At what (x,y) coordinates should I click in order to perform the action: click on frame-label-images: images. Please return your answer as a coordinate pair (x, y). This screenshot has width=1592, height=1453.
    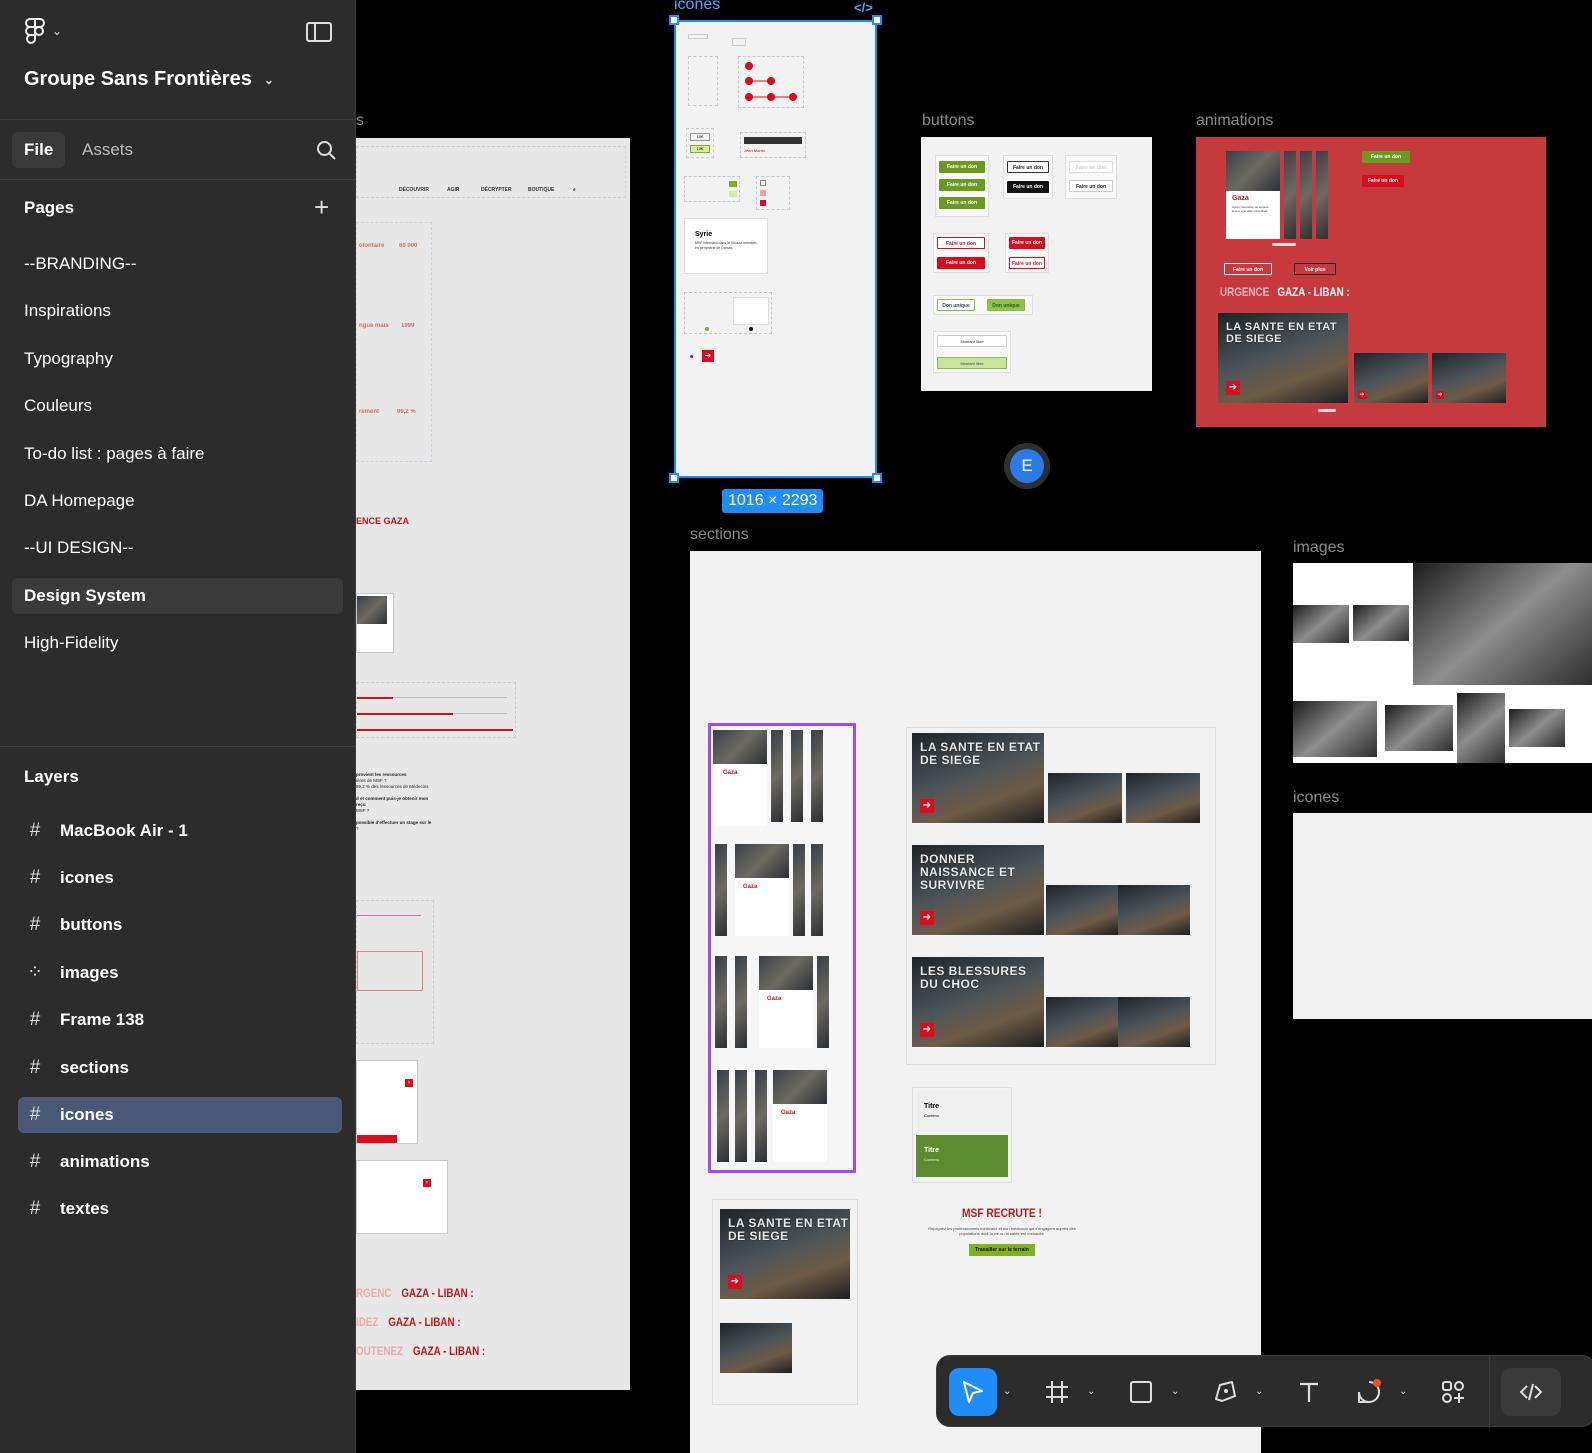
    Looking at the image, I should click on (1319, 547).